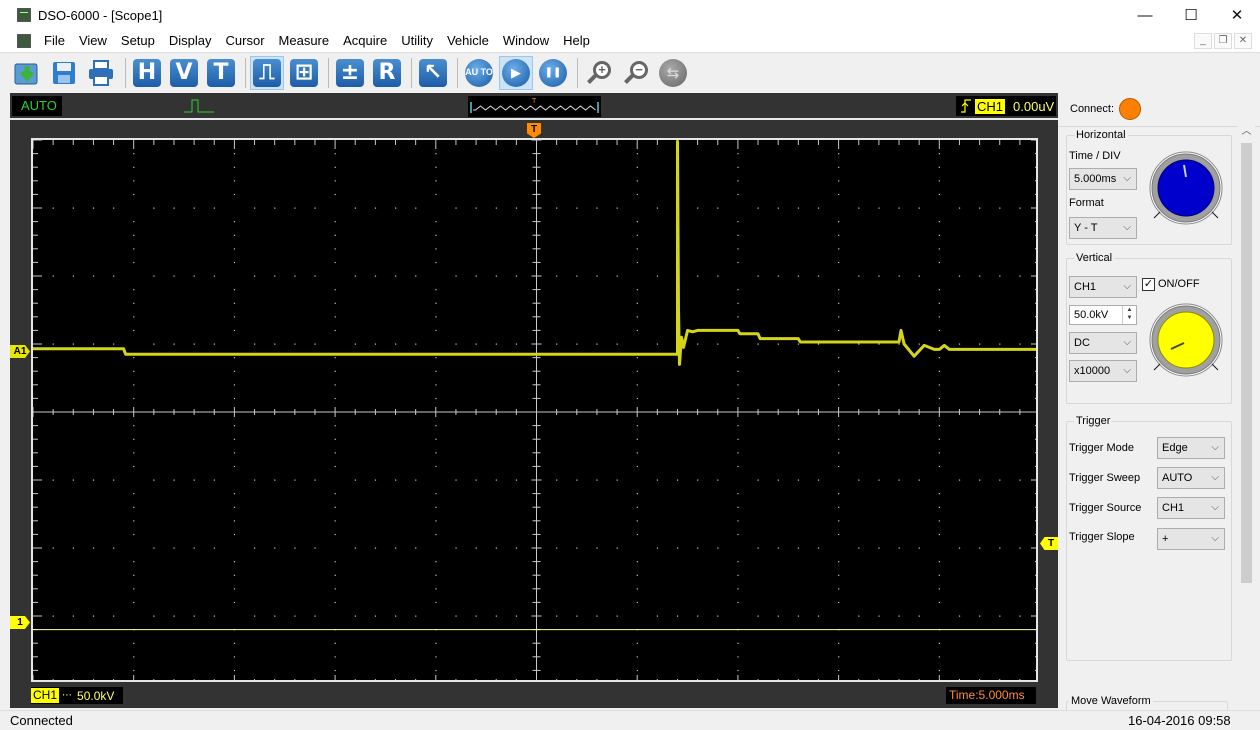 The image size is (1260, 730). I want to click on trigger-channel-badge: CH1, so click(990, 106).